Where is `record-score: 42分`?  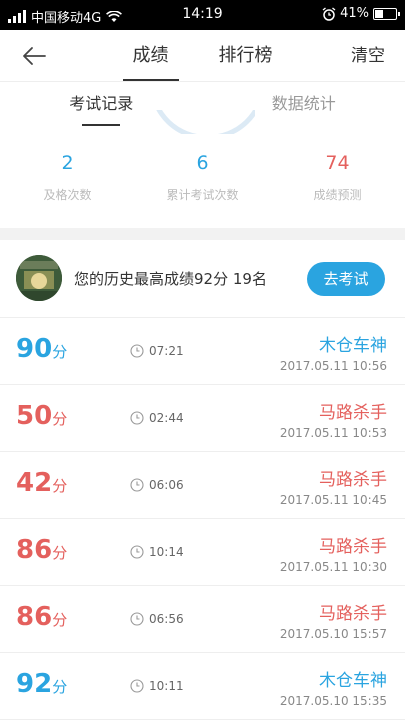
record-score: 42分 is located at coordinates (41, 483).